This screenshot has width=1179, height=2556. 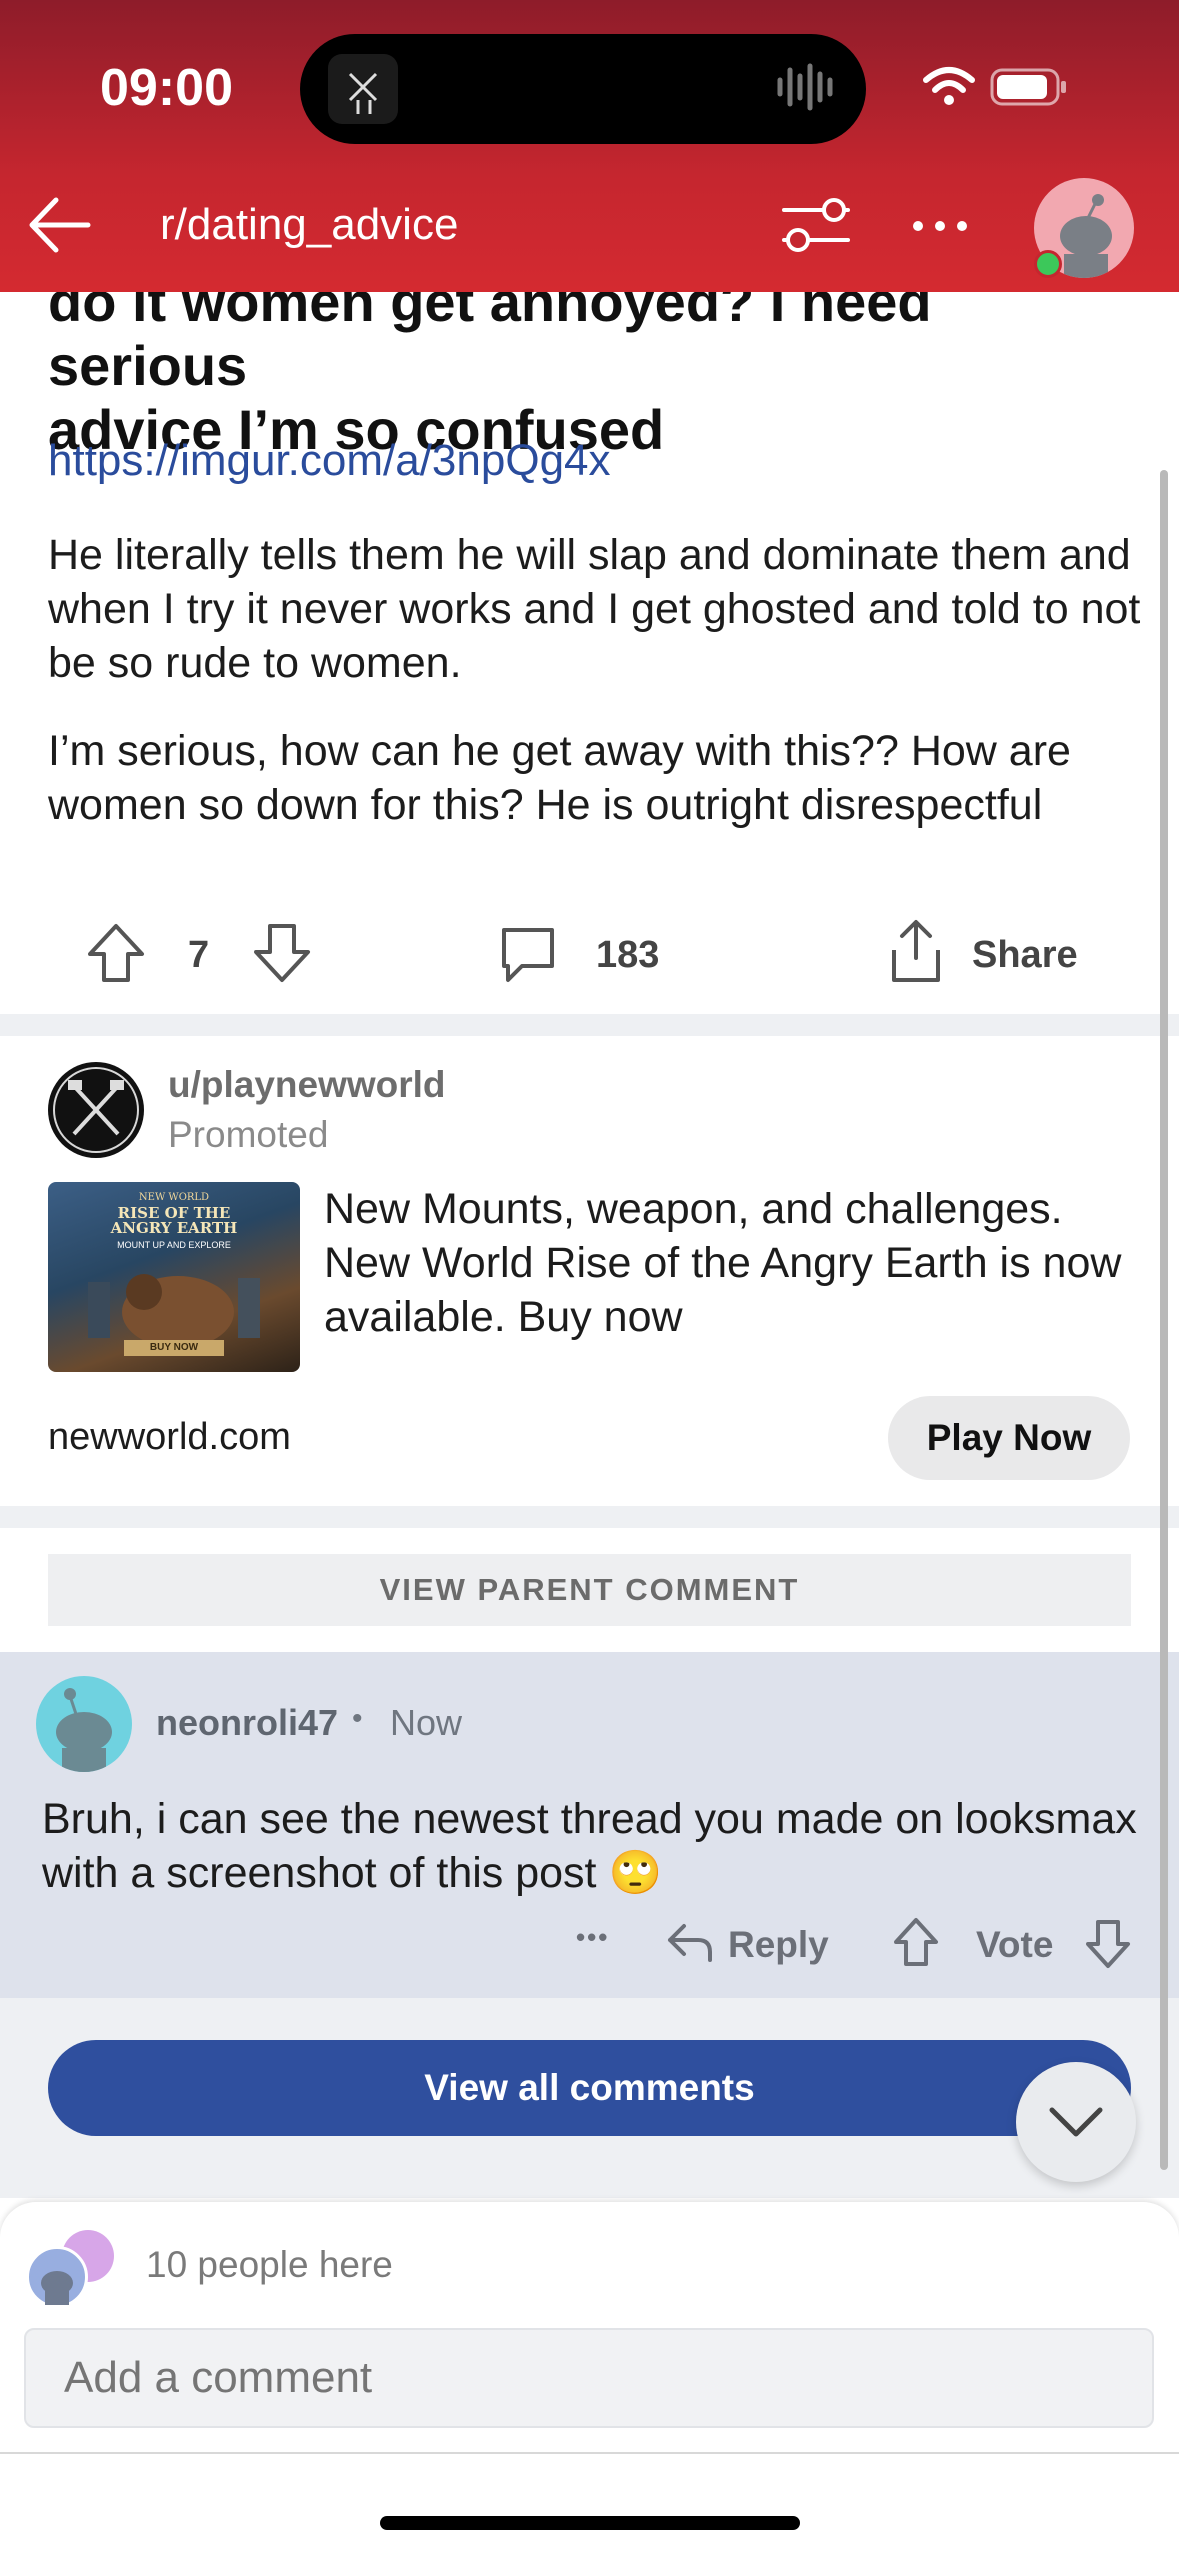 I want to click on downvote-icon, so click(x=282, y=953).